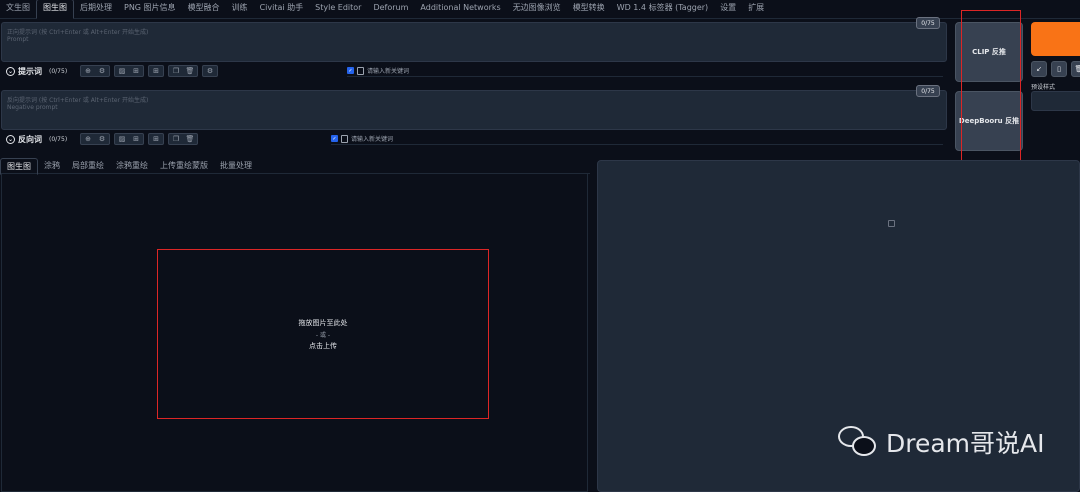 The image size is (1080, 492). What do you see at coordinates (30, 71) in the screenshot?
I see `prompt-title-label: 提示词` at bounding box center [30, 71].